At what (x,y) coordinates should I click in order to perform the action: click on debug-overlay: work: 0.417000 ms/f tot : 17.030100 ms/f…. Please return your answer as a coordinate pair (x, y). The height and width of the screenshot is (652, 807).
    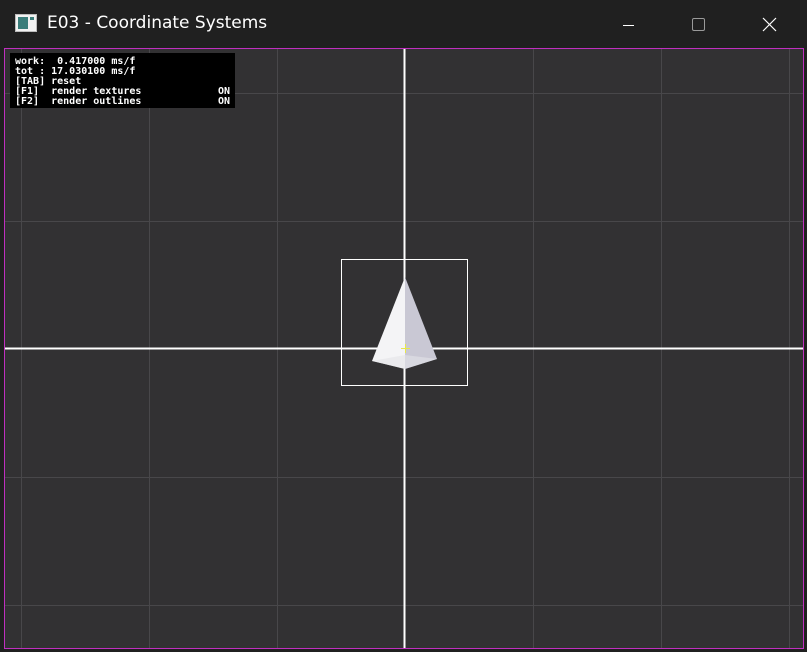
    Looking at the image, I should click on (122, 80).